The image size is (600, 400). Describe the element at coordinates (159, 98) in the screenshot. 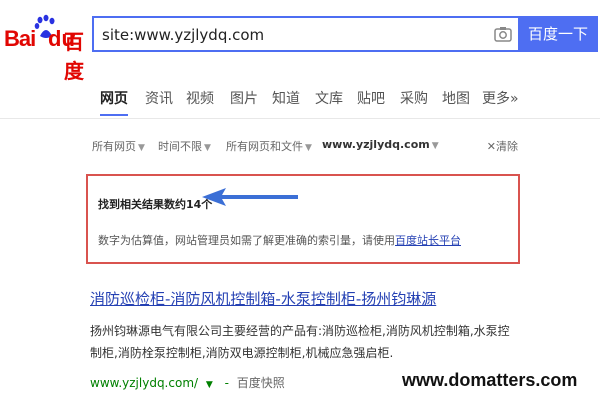

I see `tab-news: 资讯` at that location.